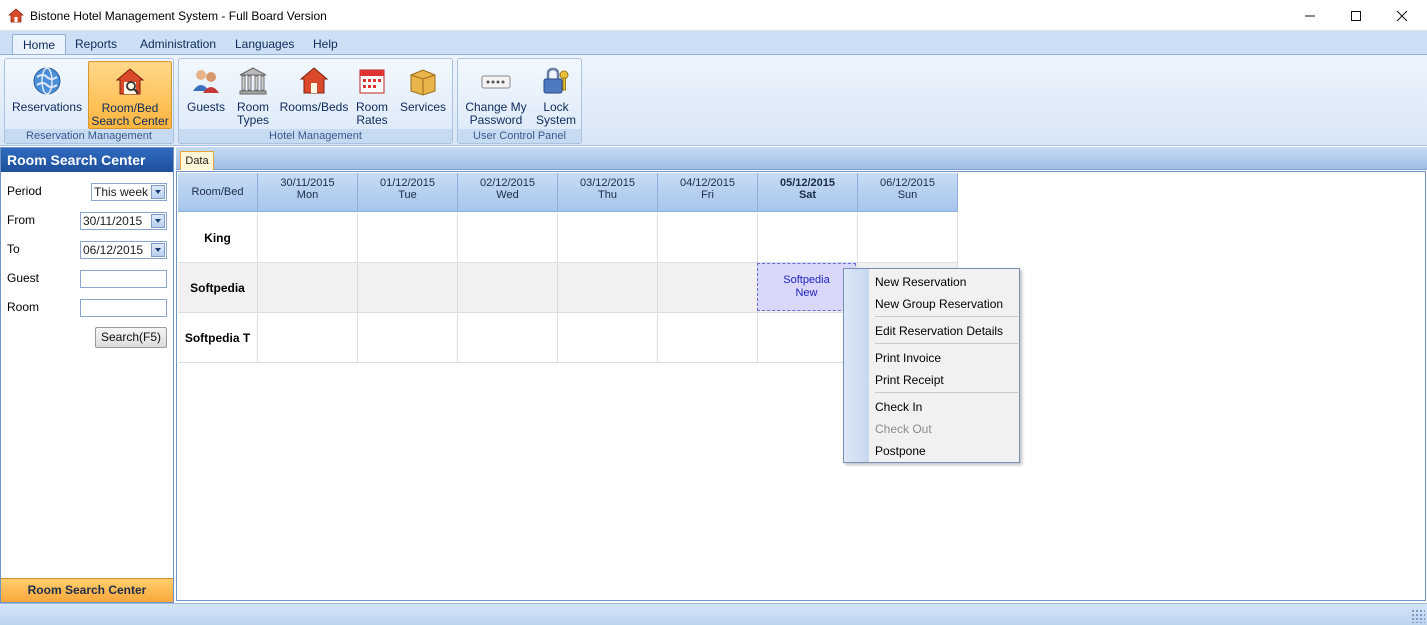 The width and height of the screenshot is (1427, 625). I want to click on reservation-block: Softpedia New, so click(806, 287).